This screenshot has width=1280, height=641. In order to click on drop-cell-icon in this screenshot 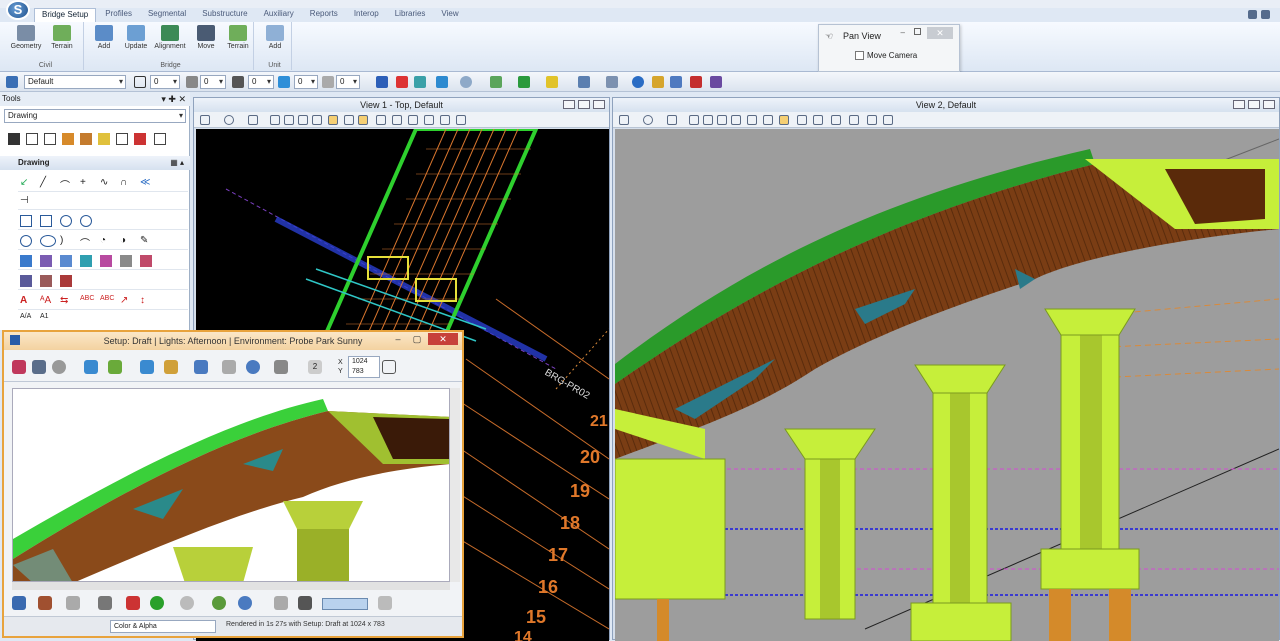, I will do `click(66, 281)`.